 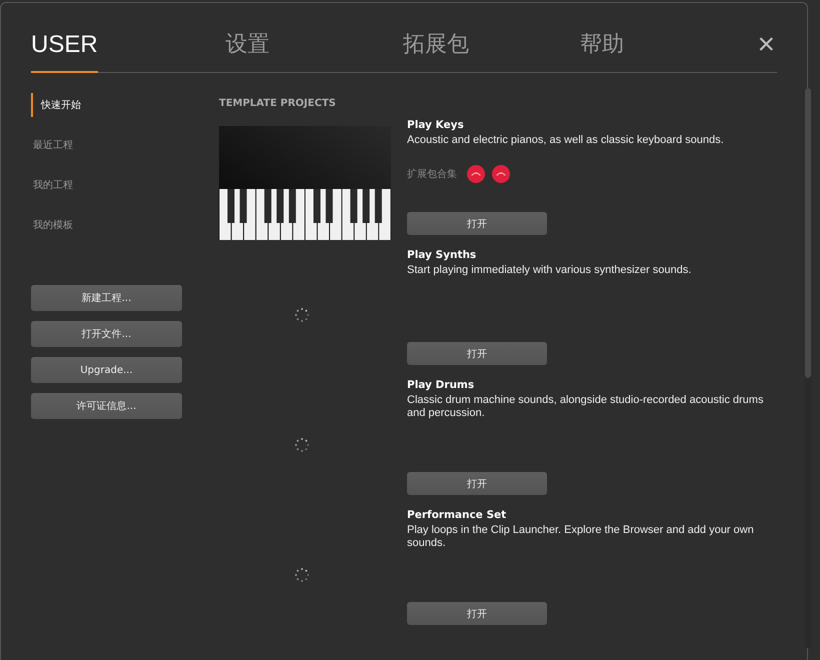 I want to click on section-title: TEMPLATE PROJECTS, so click(x=278, y=104).